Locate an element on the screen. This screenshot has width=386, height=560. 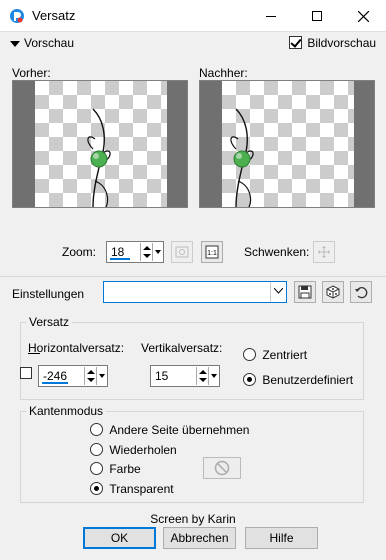
horizontal-accel-underline is located at coordinates (34, 353).